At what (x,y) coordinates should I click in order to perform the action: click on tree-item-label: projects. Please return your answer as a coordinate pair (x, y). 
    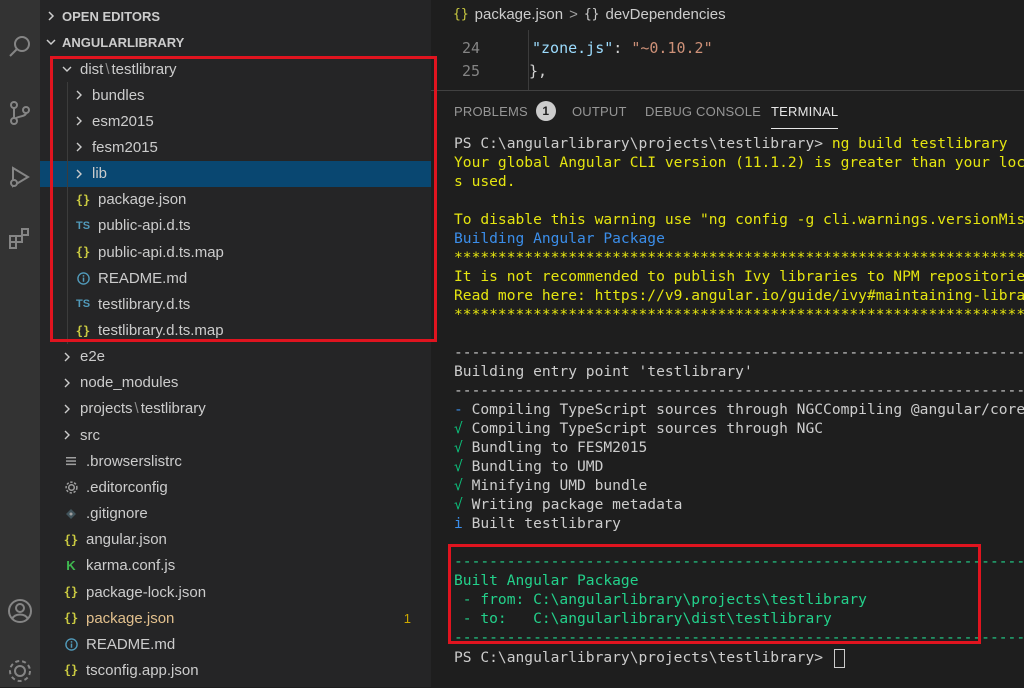
    Looking at the image, I should click on (106, 408).